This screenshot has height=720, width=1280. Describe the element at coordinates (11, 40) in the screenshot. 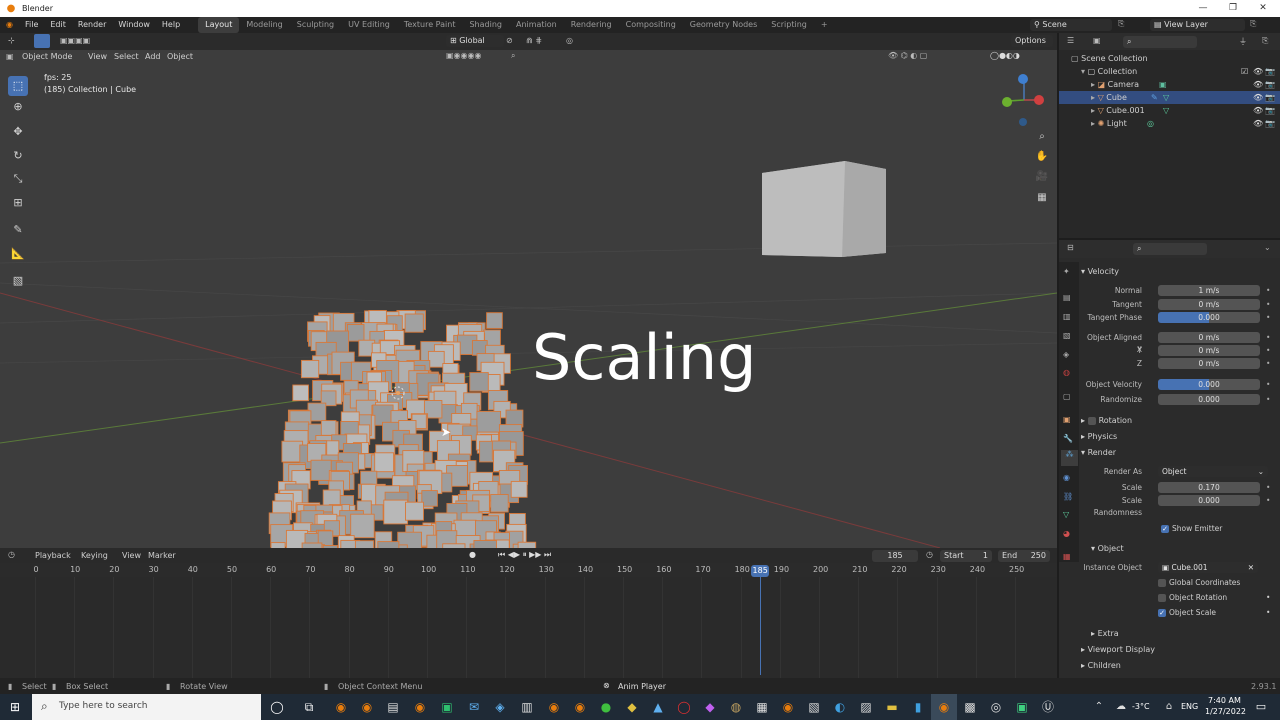

I see `editor-type-icon: ⊹` at that location.